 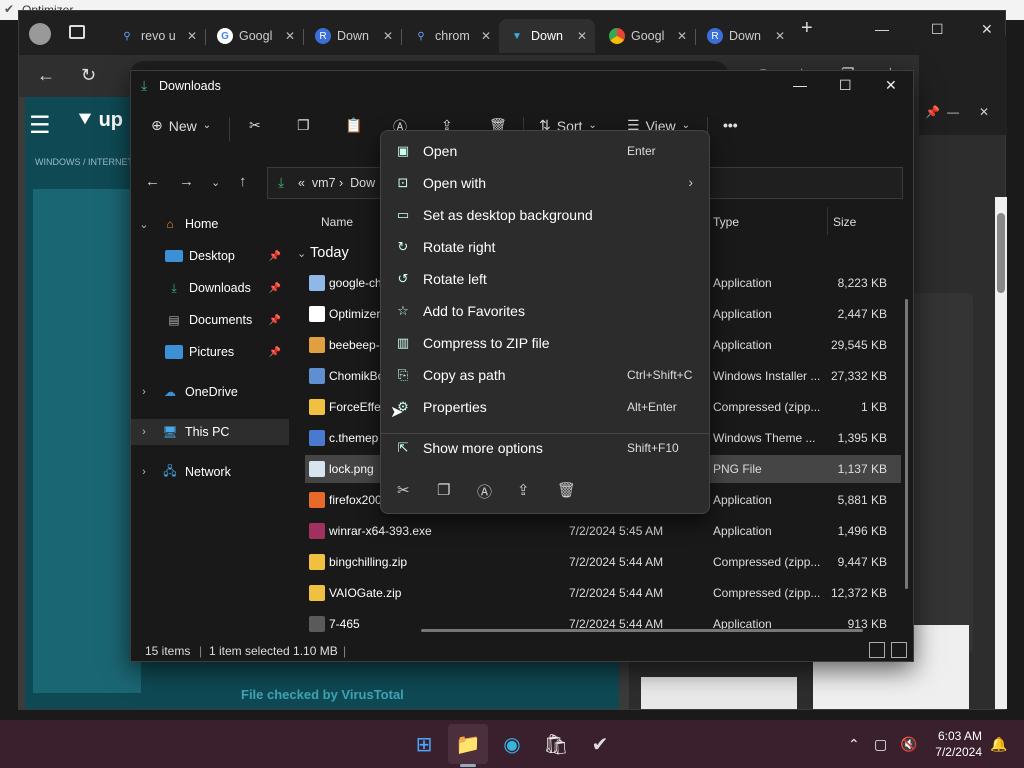 What do you see at coordinates (908, 744) in the screenshot?
I see `volume-mute-icon: 🔇` at bounding box center [908, 744].